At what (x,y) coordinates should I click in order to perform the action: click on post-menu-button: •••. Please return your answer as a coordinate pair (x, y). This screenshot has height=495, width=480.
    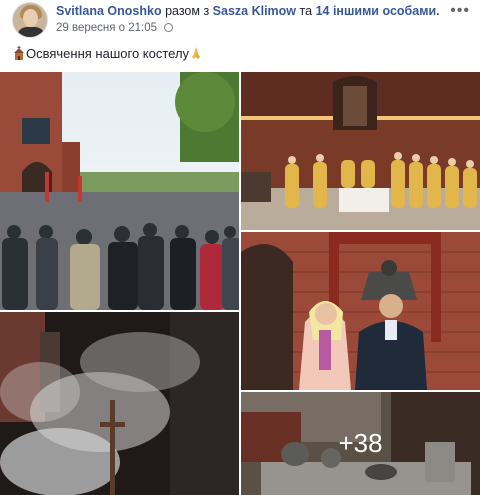
    Looking at the image, I should click on (460, 11).